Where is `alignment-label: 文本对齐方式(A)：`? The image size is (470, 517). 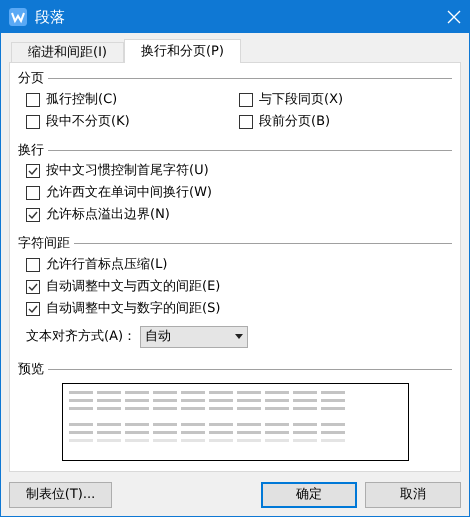
alignment-label: 文本对齐方式(A)： is located at coordinates (81, 337).